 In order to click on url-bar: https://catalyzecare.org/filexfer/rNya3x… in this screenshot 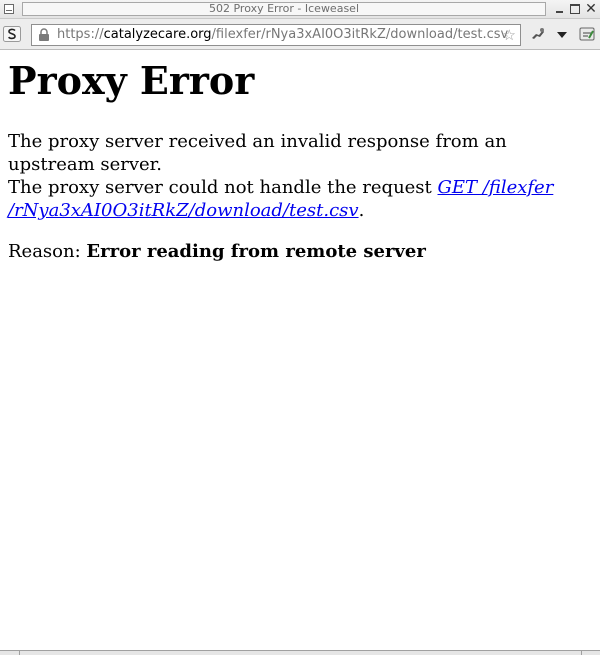, I will do `click(276, 35)`.